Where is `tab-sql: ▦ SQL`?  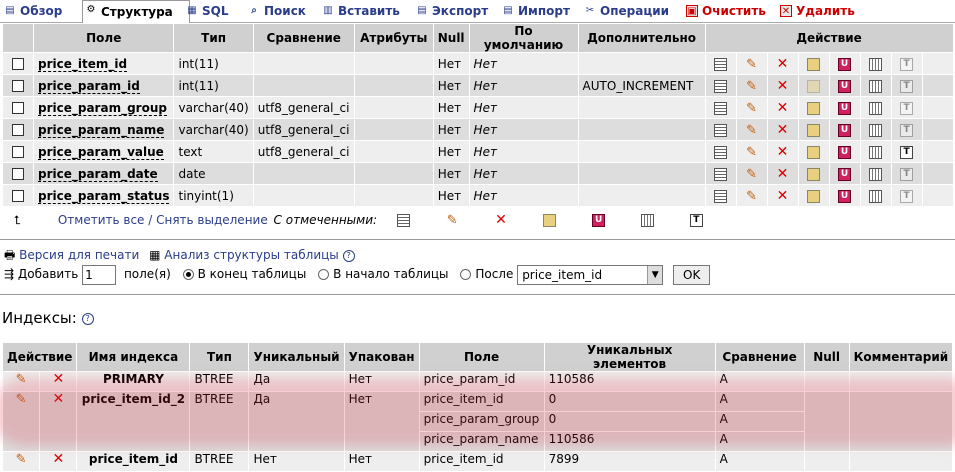
tab-sql: ▦ SQL is located at coordinates (206, 11).